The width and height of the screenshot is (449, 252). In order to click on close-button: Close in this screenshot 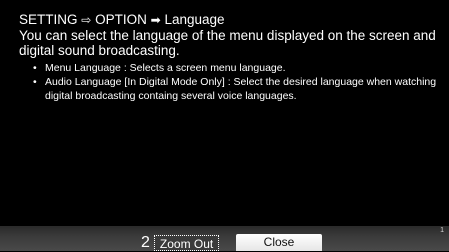, I will do `click(279, 242)`.